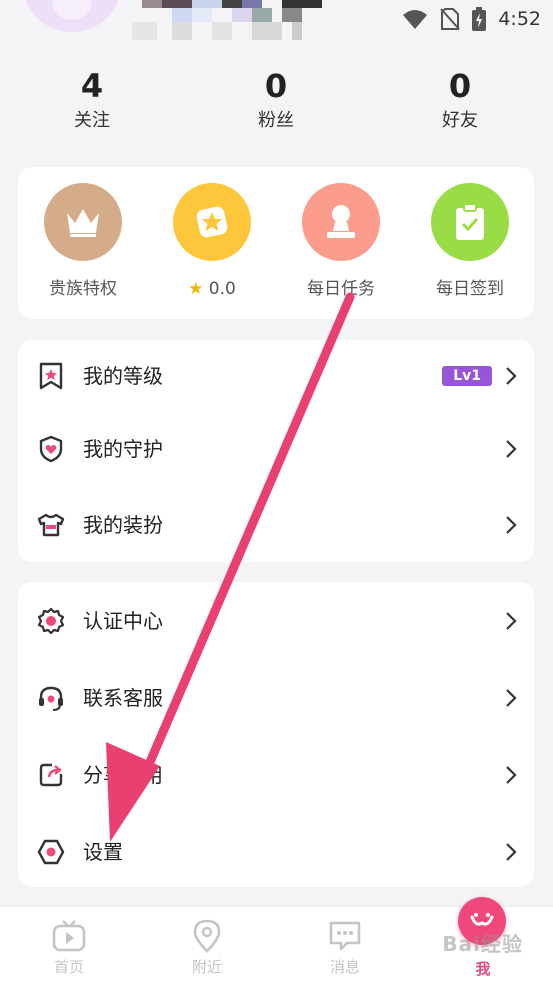 This screenshot has height=983, width=553. Describe the element at coordinates (482, 944) in the screenshot. I see `watermark: Bai经验` at that location.